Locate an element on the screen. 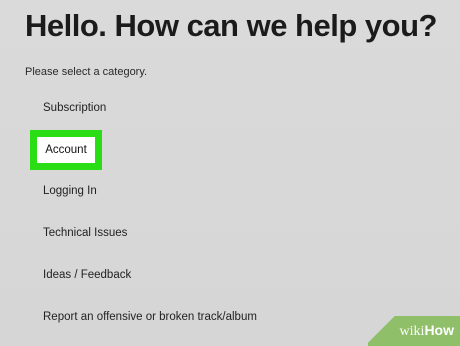  category-label: Ideas / Feedback is located at coordinates (87, 275).